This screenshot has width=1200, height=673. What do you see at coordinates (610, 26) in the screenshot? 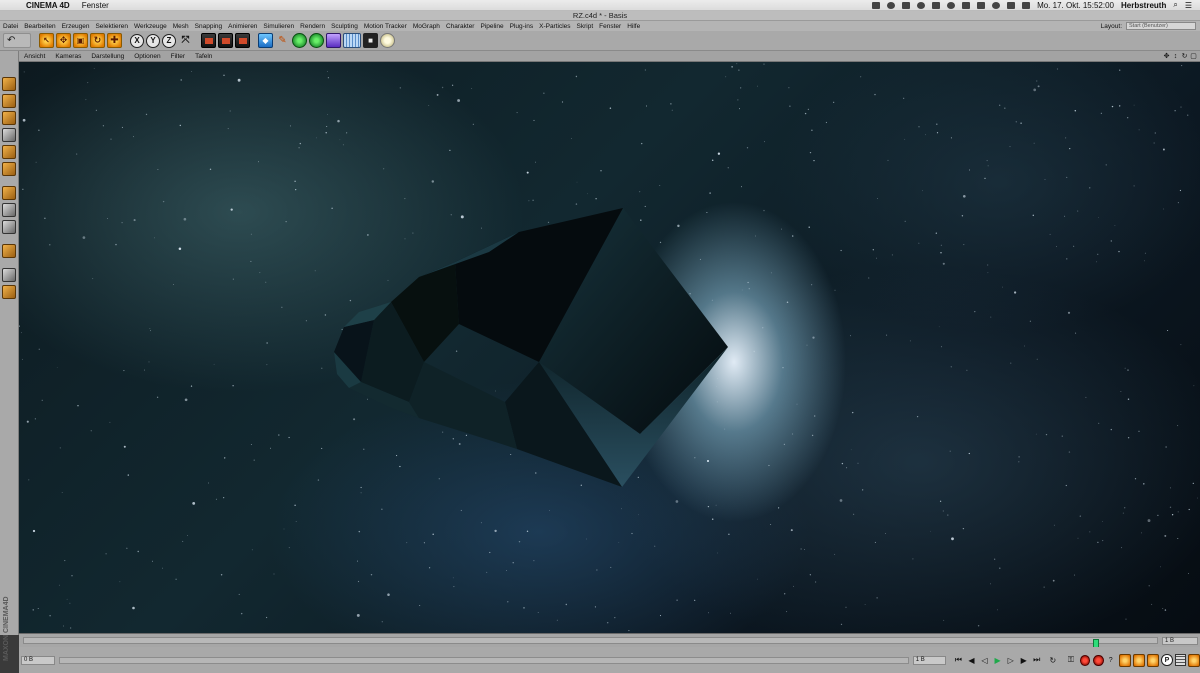
I see `menu-fenster: Fenster` at bounding box center [610, 26].